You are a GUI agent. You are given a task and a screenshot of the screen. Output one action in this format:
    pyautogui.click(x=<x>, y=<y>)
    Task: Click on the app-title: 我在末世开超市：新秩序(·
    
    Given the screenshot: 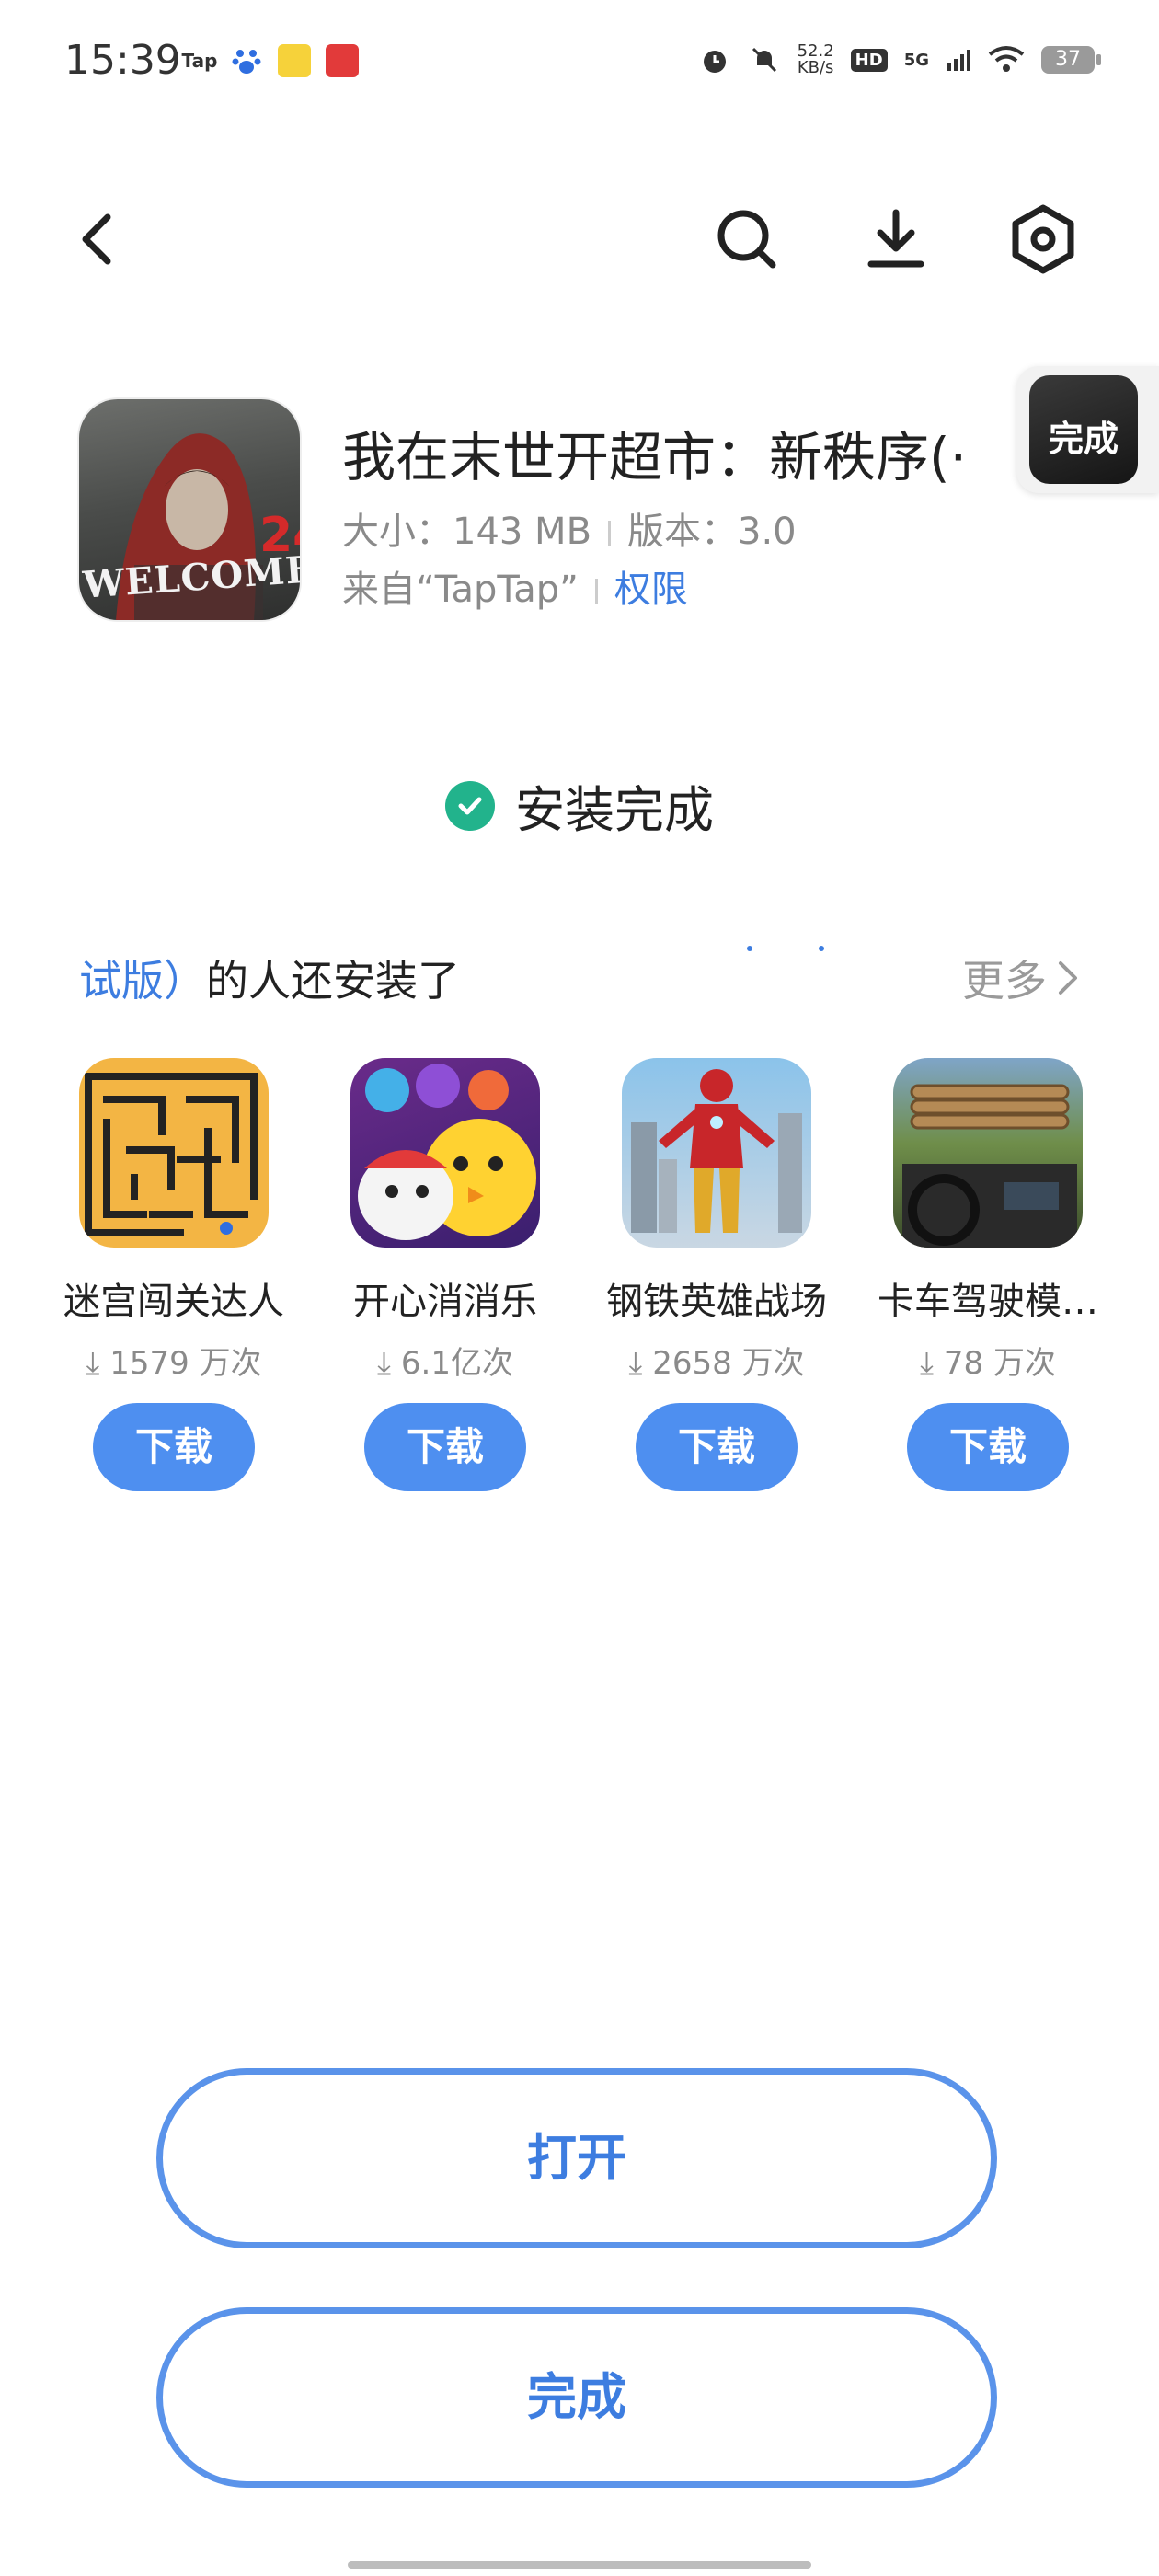 What is the action you would take?
    pyautogui.click(x=655, y=457)
    